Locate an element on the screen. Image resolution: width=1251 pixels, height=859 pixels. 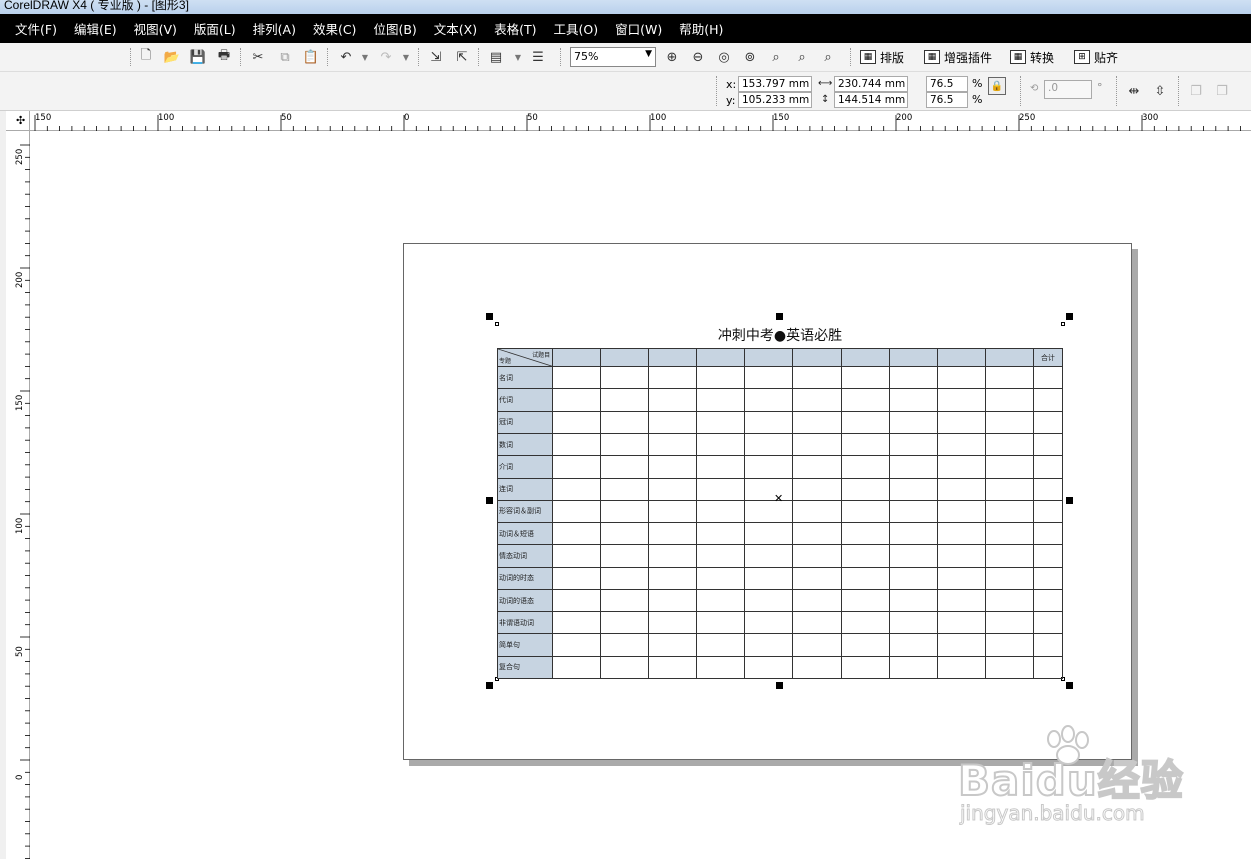
selection-handle-right is located at coordinates (1069, 500).